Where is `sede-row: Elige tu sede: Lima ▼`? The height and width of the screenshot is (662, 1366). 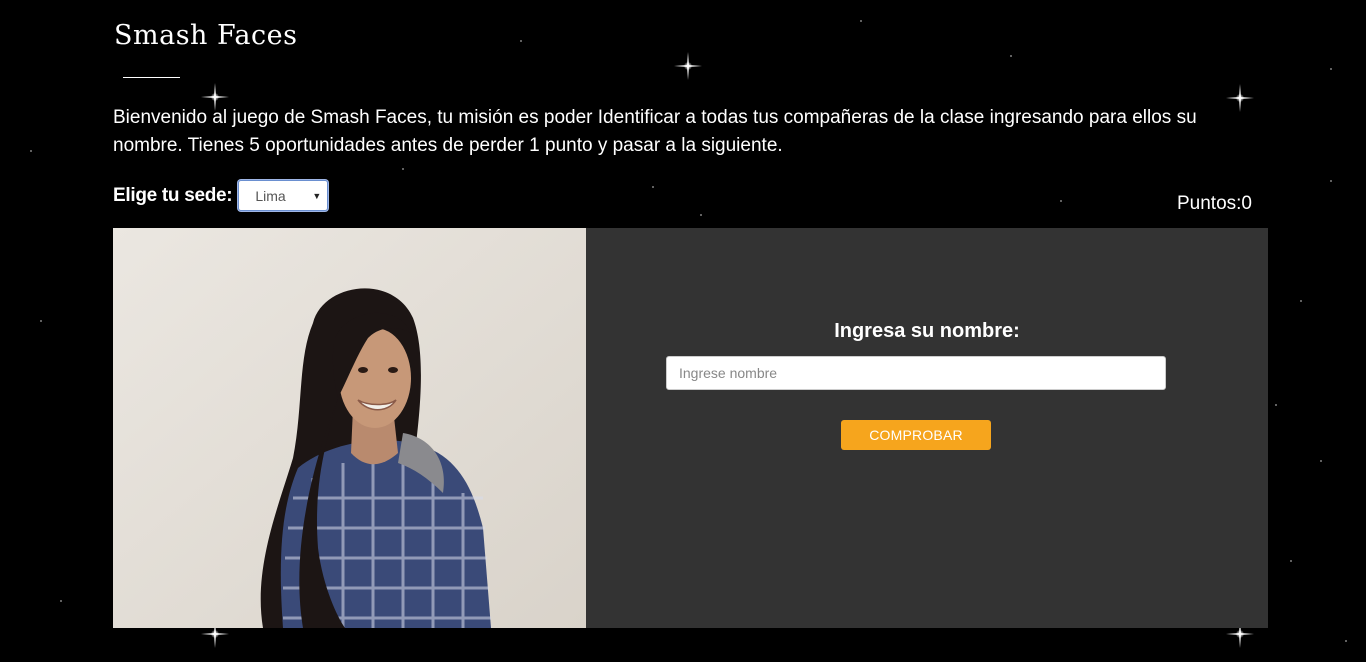 sede-row: Elige tu sede: Lima ▼ is located at coordinates (221, 195).